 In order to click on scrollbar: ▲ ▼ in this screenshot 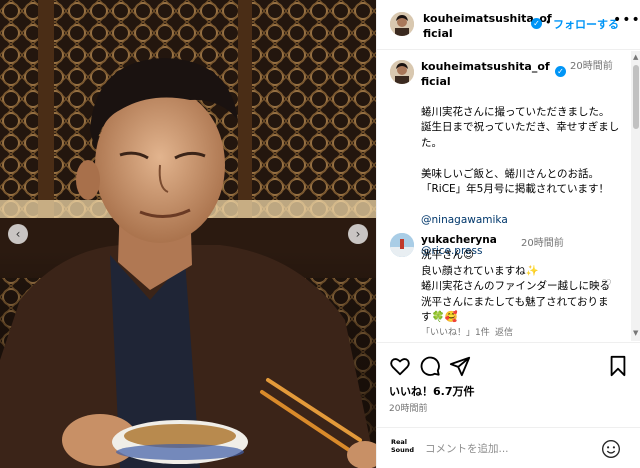, I will do `click(635, 196)`.